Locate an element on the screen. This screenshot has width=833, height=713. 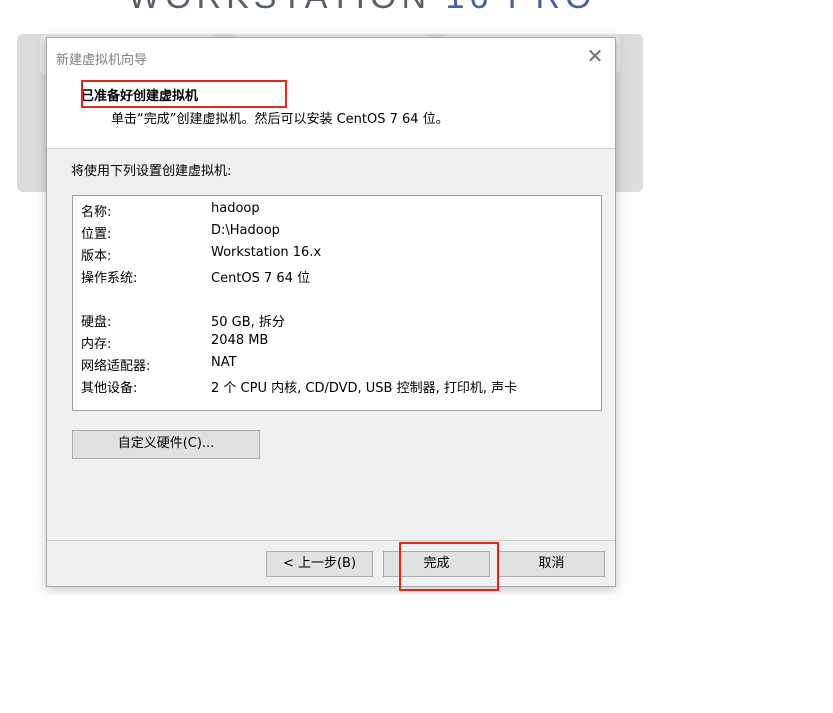
dialog-title: 新建虚拟机向导 is located at coordinates (102, 60).